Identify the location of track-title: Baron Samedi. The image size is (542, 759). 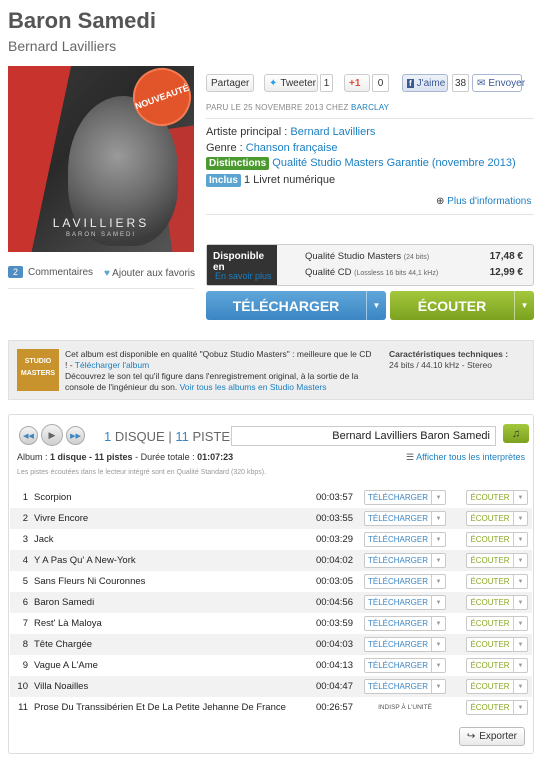
(175, 602).